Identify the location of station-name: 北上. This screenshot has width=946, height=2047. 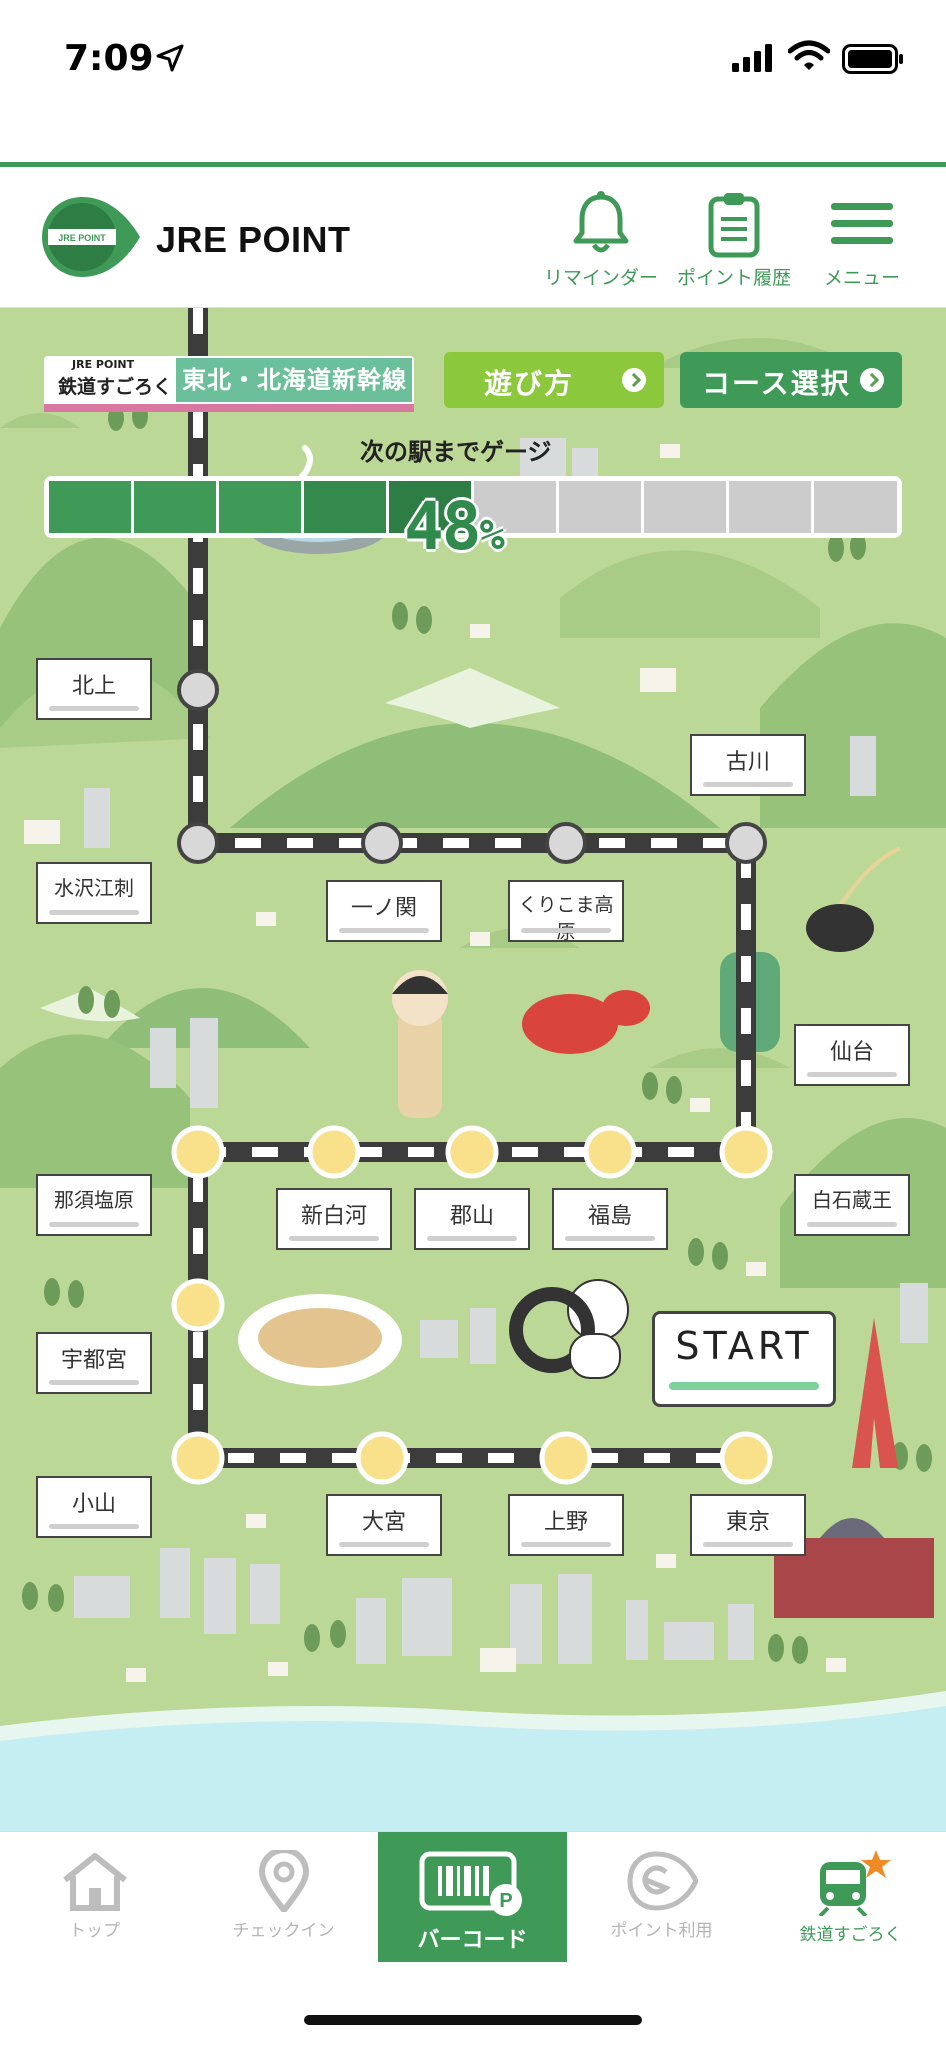
(93, 686).